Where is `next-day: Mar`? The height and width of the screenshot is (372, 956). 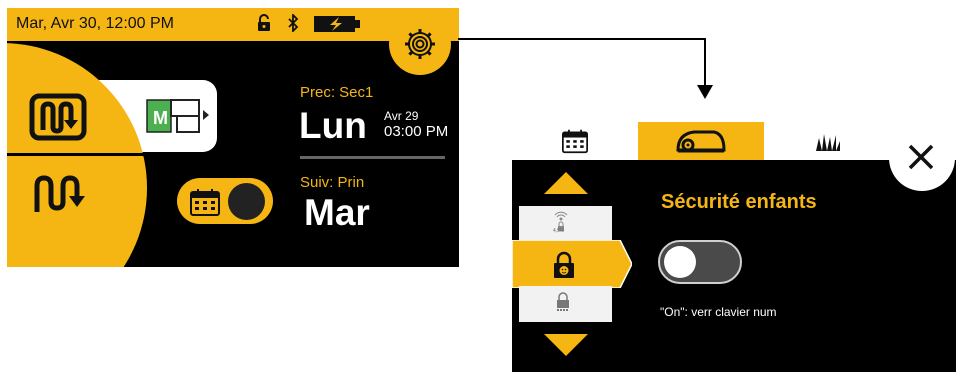
next-day: Mar is located at coordinates (337, 212).